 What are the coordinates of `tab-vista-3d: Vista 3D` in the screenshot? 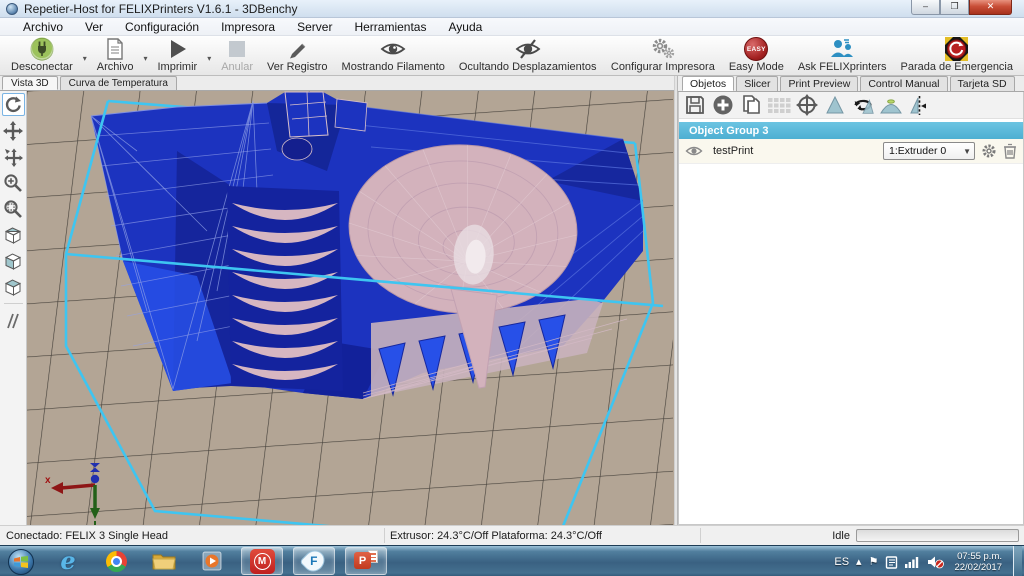 It's located at (30, 83).